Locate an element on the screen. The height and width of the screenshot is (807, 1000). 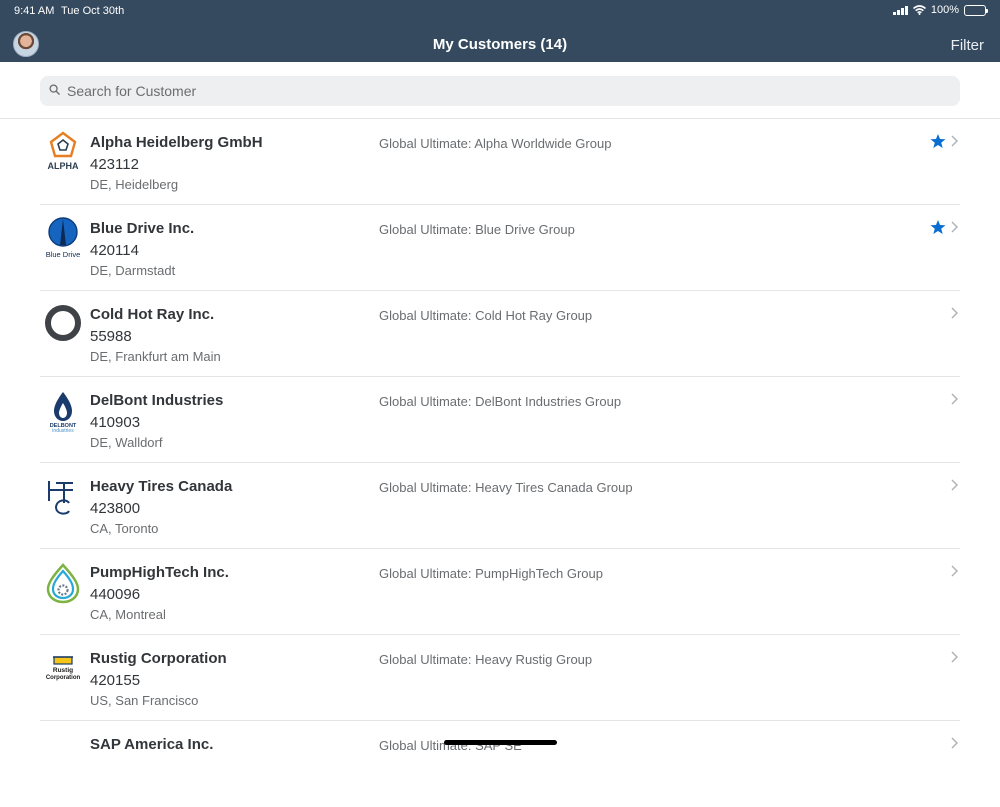
customer-id: 423800 is located at coordinates (115, 508).